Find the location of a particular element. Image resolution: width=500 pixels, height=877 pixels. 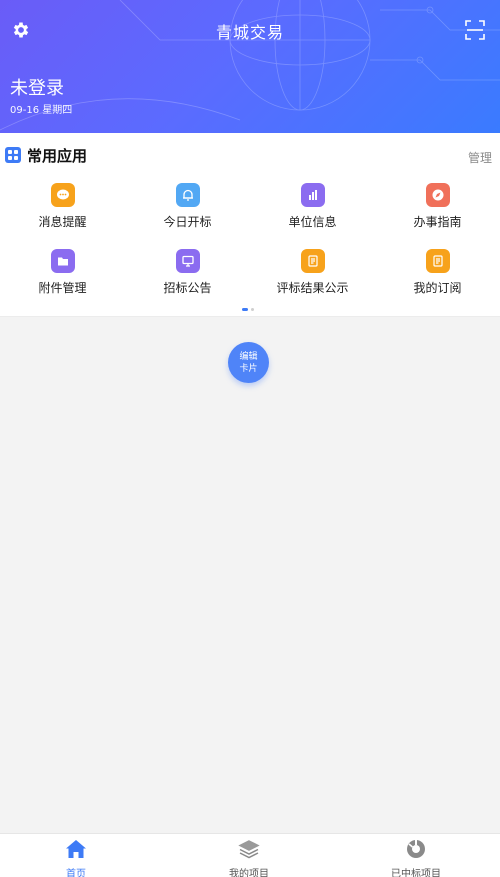

apps-card-header: 常用应用 is located at coordinates (46, 155).